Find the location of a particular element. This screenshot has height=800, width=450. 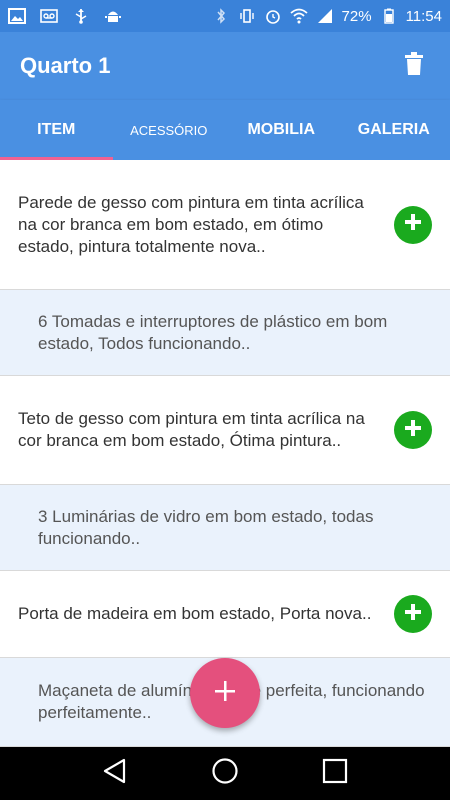

battery-percent: 72% is located at coordinates (356, 16).